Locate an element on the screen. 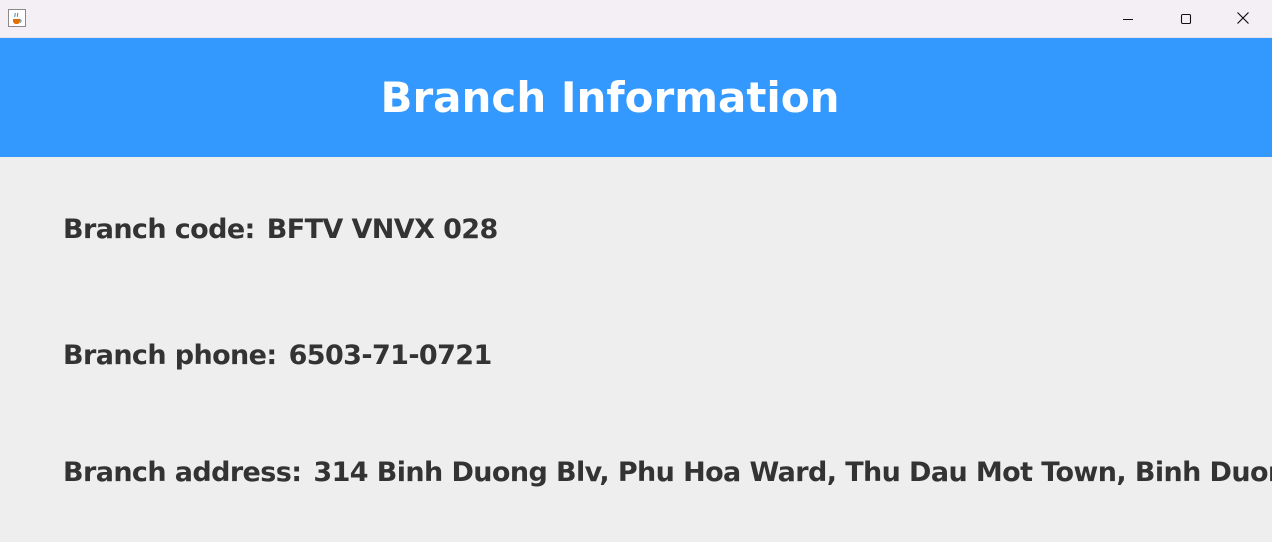 The height and width of the screenshot is (542, 1272). branch-phone-value: 6503-71-0721 is located at coordinates (390, 355).